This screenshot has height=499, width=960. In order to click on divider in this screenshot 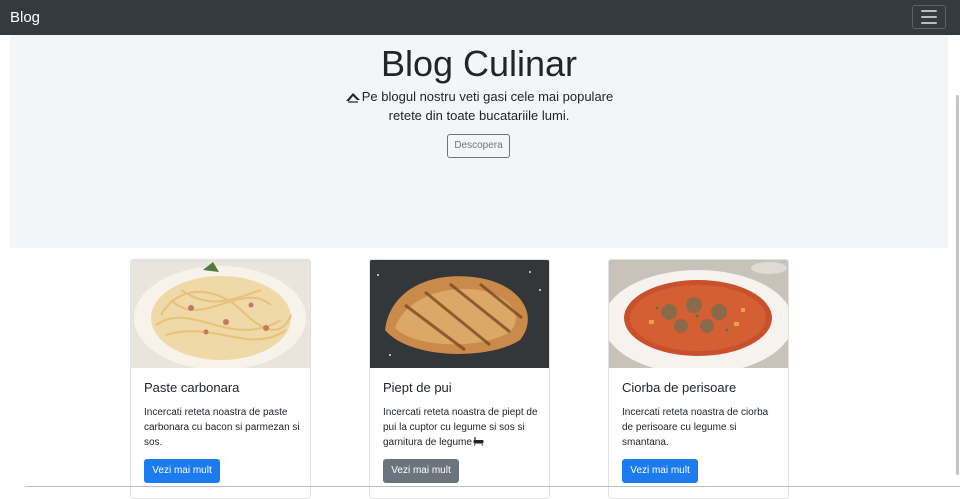, I will do `click(492, 486)`.